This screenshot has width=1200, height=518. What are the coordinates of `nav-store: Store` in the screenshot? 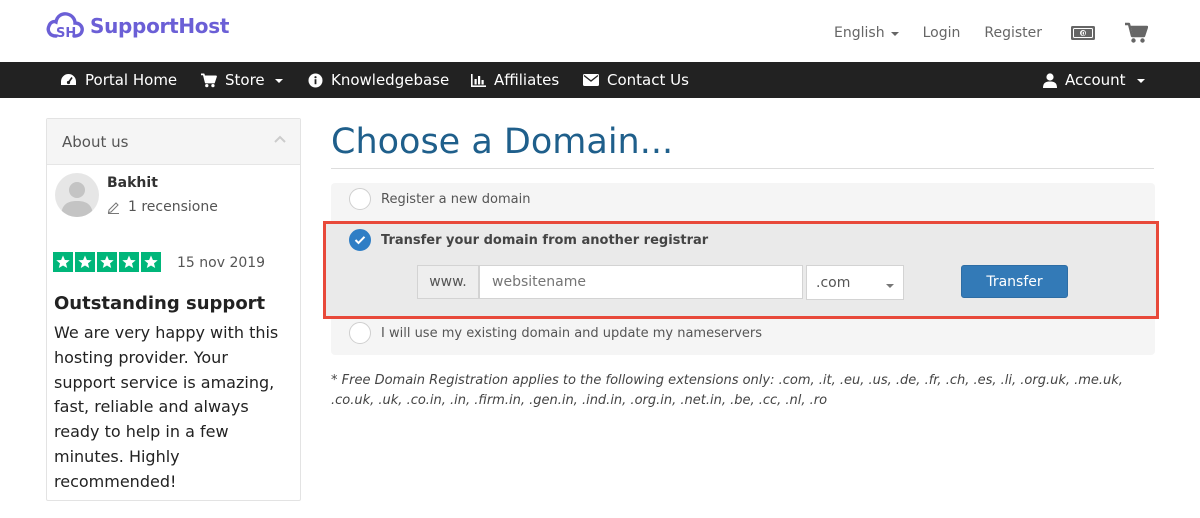 It's located at (241, 80).